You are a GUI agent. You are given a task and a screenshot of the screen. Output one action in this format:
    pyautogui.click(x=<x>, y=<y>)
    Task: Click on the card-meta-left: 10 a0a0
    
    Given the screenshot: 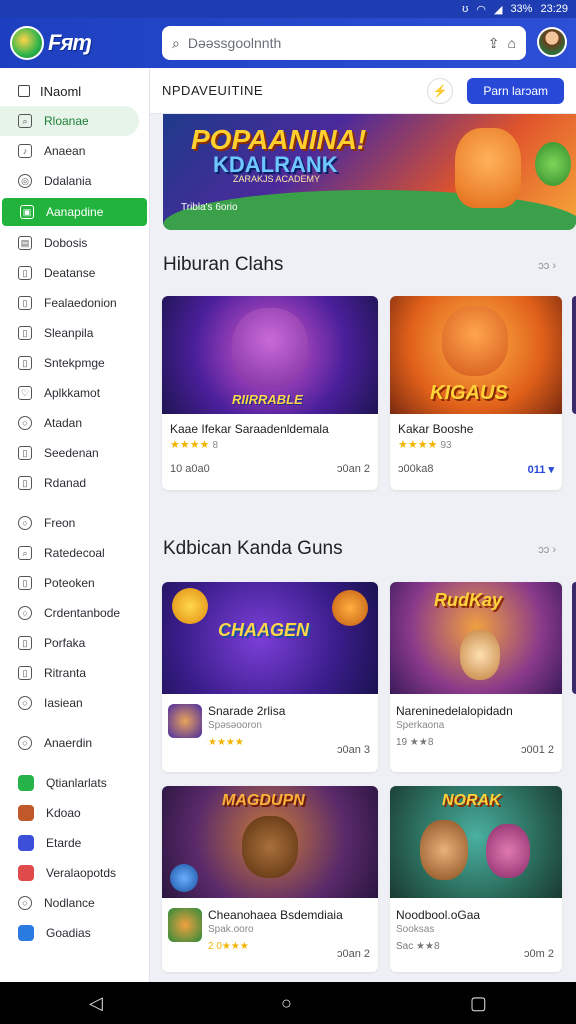 What is the action you would take?
    pyautogui.click(x=190, y=469)
    